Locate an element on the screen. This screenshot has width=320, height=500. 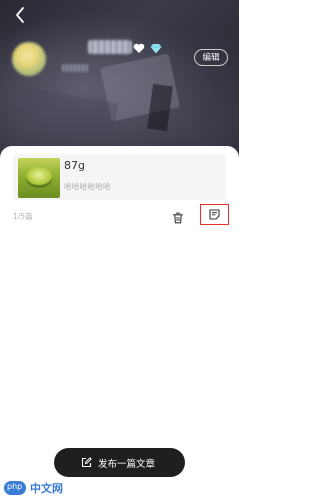
note-button is located at coordinates (214, 214).